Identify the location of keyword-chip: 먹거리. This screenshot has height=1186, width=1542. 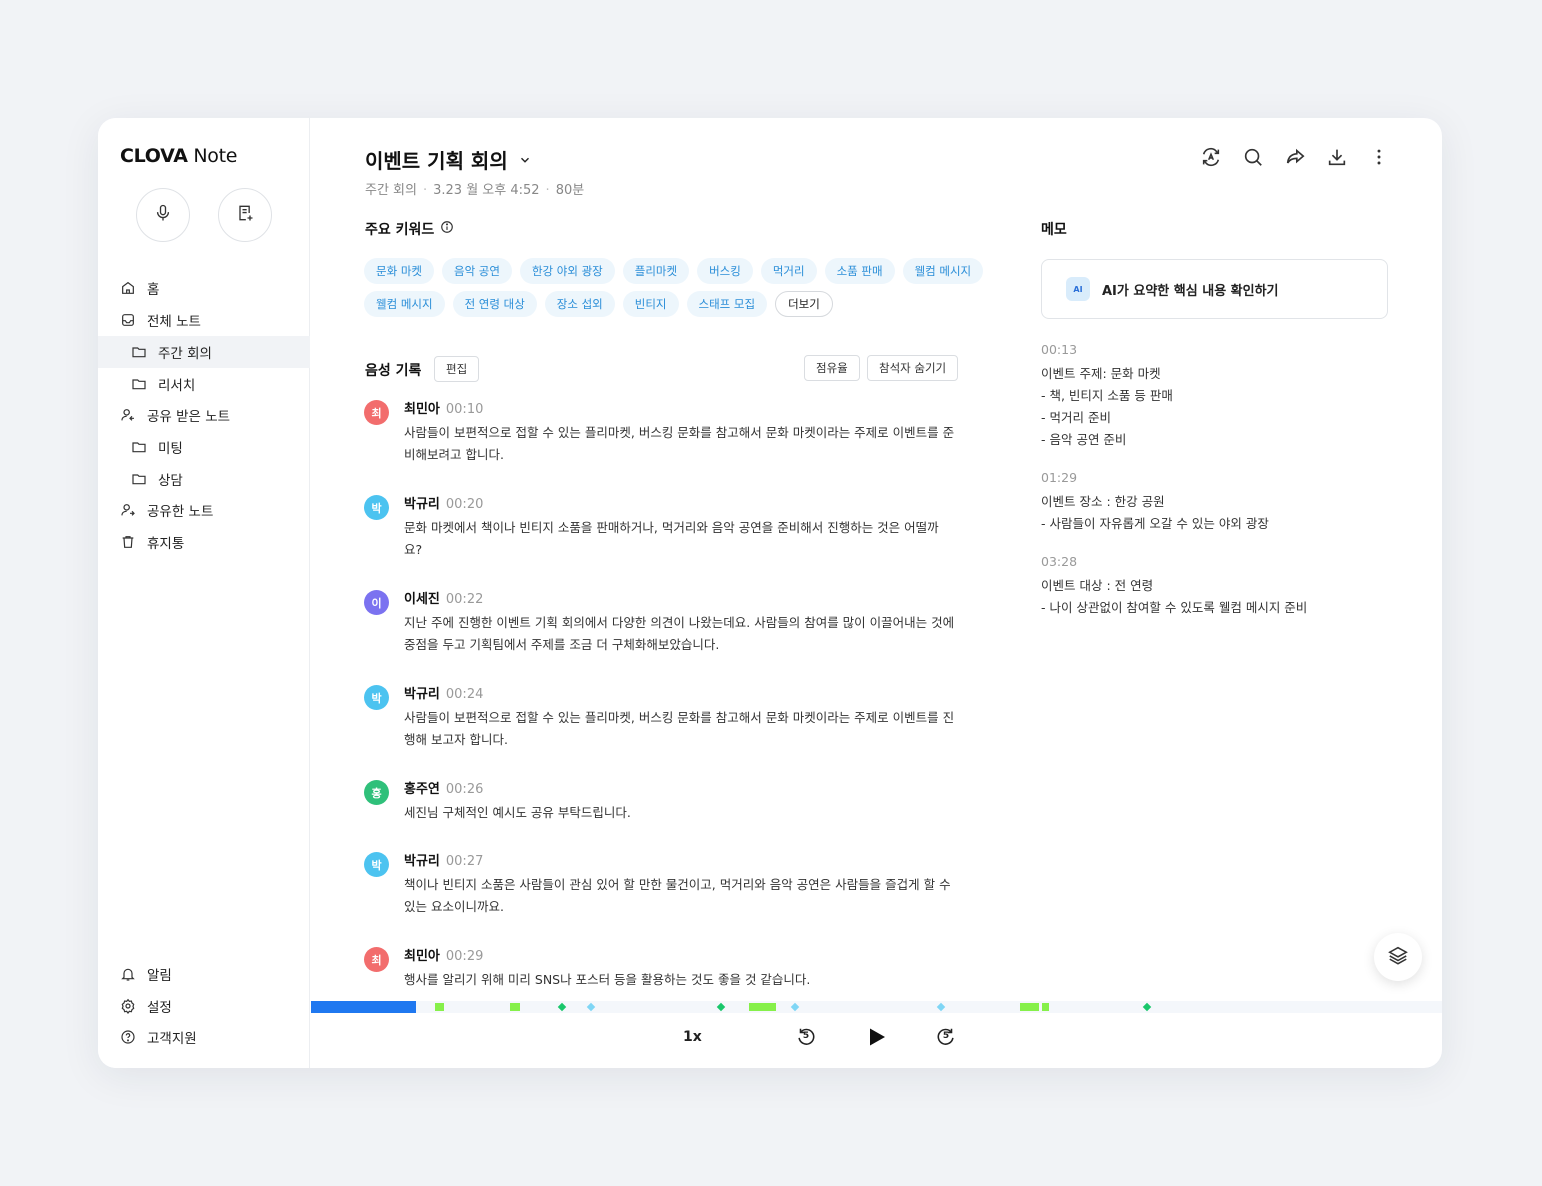
(788, 271).